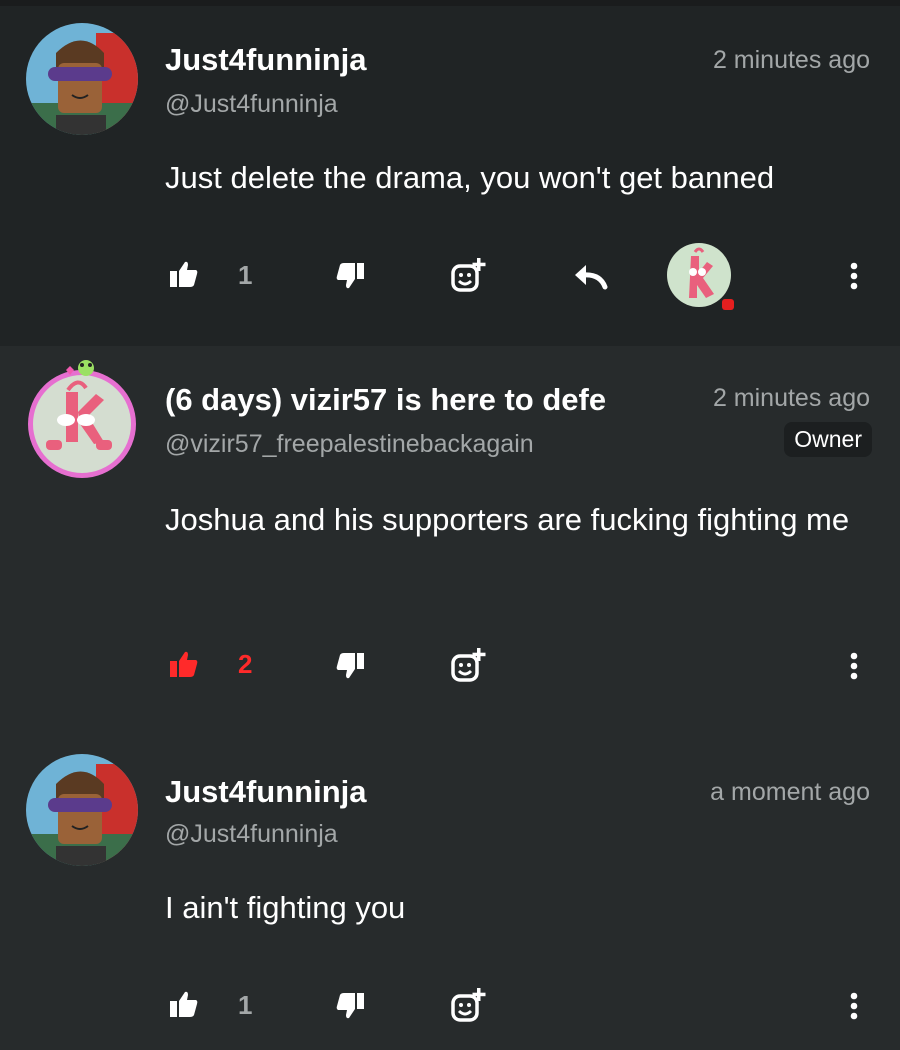 The image size is (900, 1050). I want to click on username: (6 days) vizir57 is here to defe, so click(412, 400).